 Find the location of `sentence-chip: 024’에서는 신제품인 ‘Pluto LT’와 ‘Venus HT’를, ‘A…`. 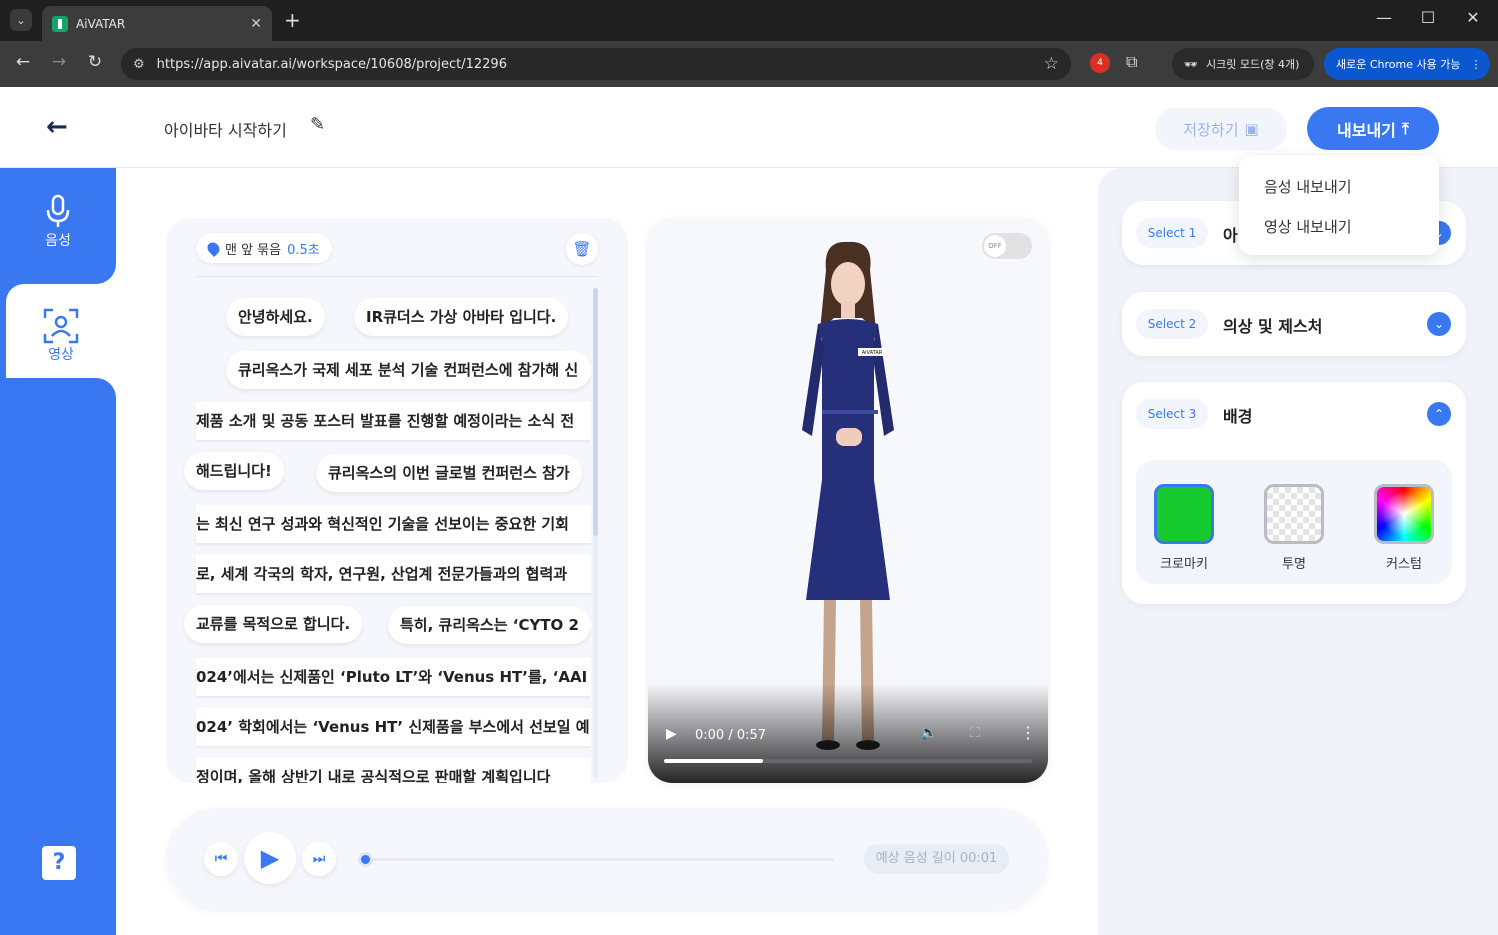

sentence-chip: 024’에서는 신제품인 ‘Pluto LT’와 ‘Venus HT’를, ‘A… is located at coordinates (393, 677).